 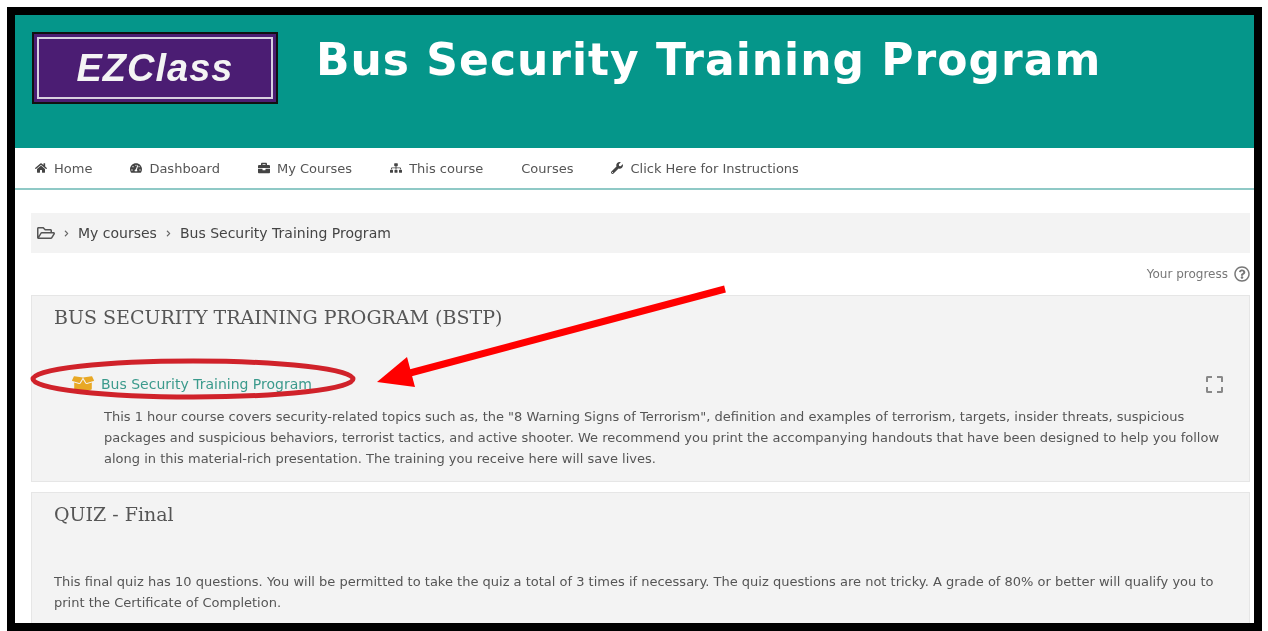 What do you see at coordinates (175, 168) in the screenshot?
I see `nav-link: Dashboard` at bounding box center [175, 168].